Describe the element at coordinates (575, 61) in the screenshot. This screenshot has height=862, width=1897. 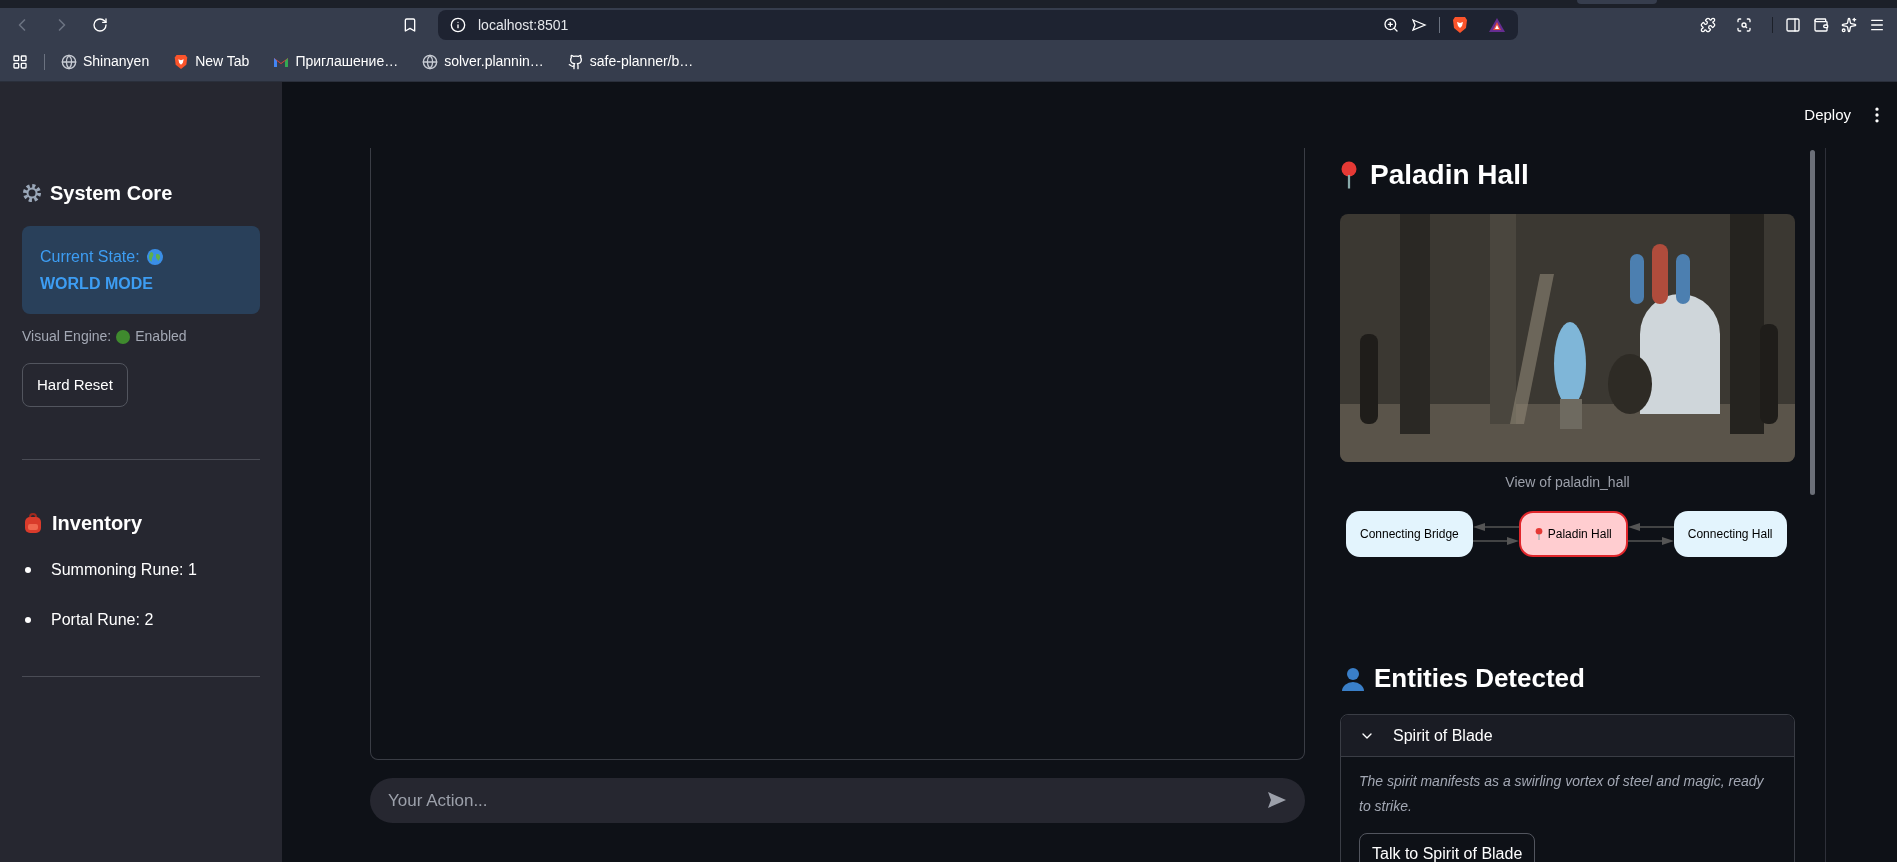
I see `github-icon` at that location.